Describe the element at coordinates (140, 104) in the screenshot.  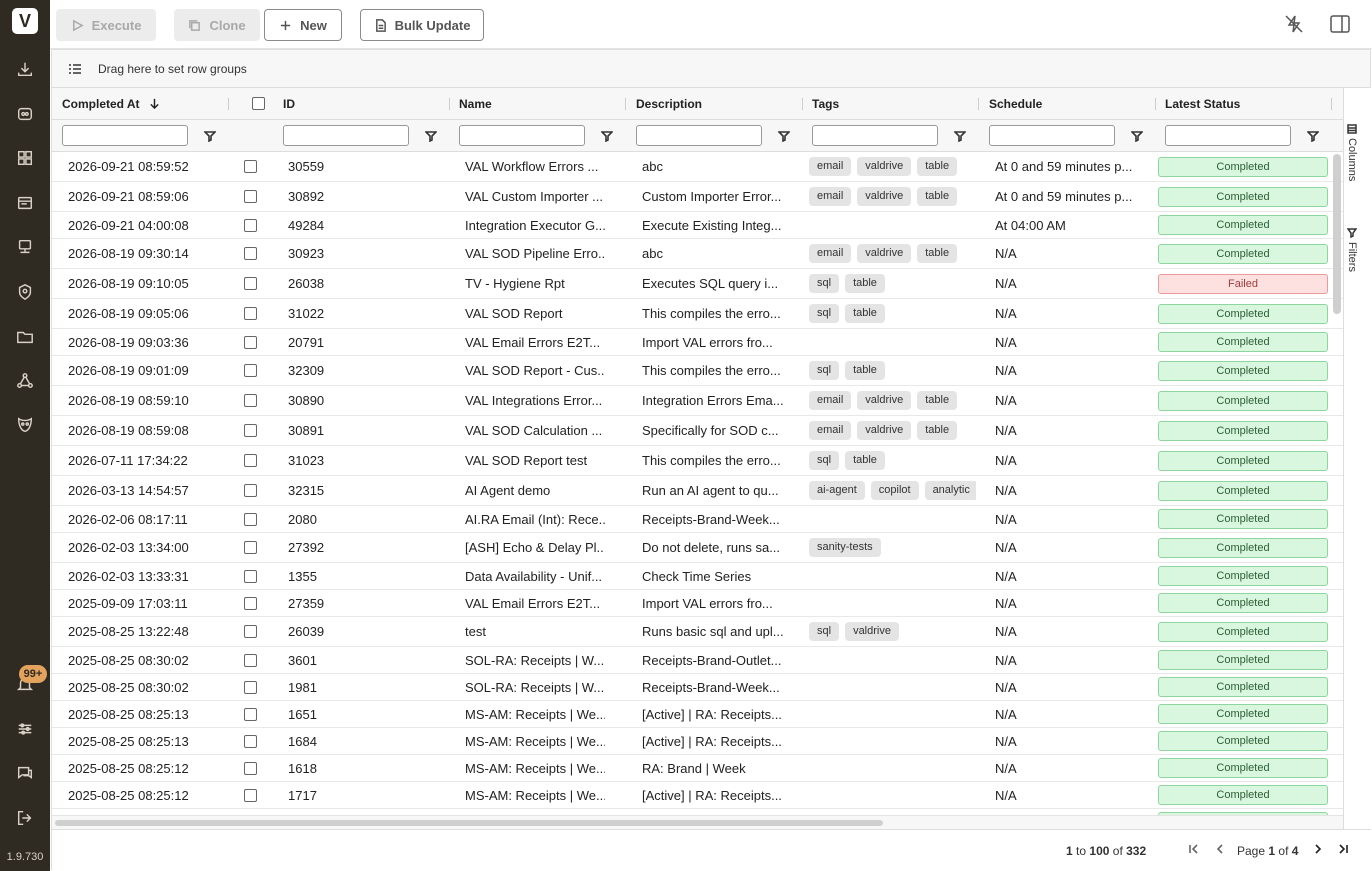
I see `column-header-completed-at: Completed At` at that location.